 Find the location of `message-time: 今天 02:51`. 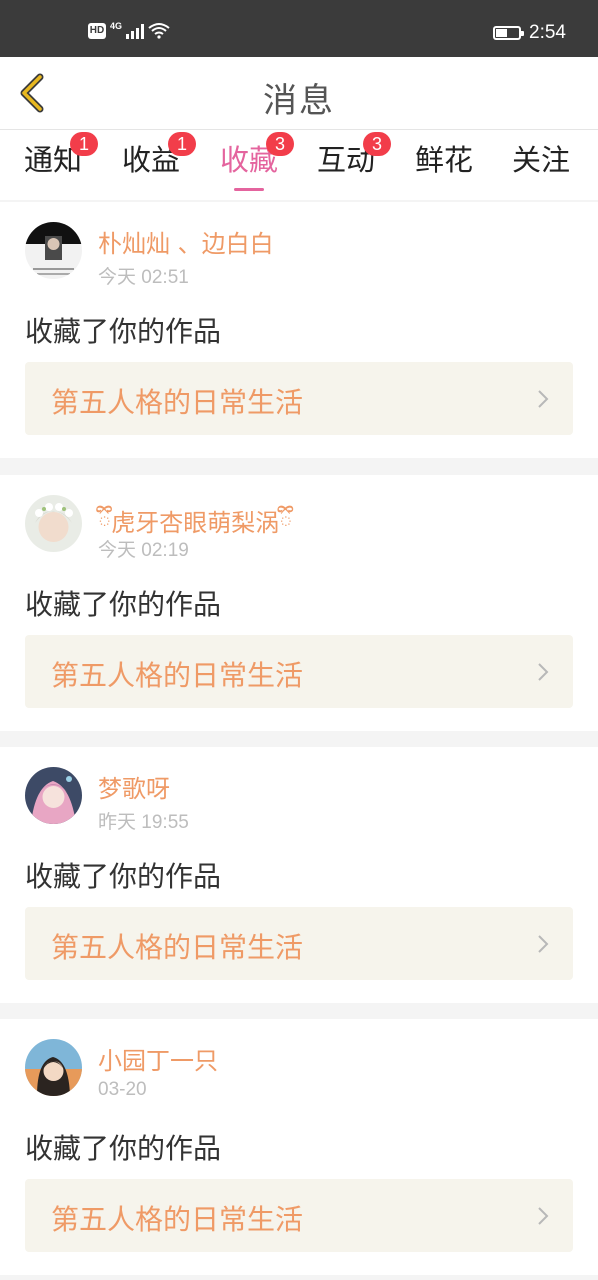

message-time: 今天 02:51 is located at coordinates (143, 277).